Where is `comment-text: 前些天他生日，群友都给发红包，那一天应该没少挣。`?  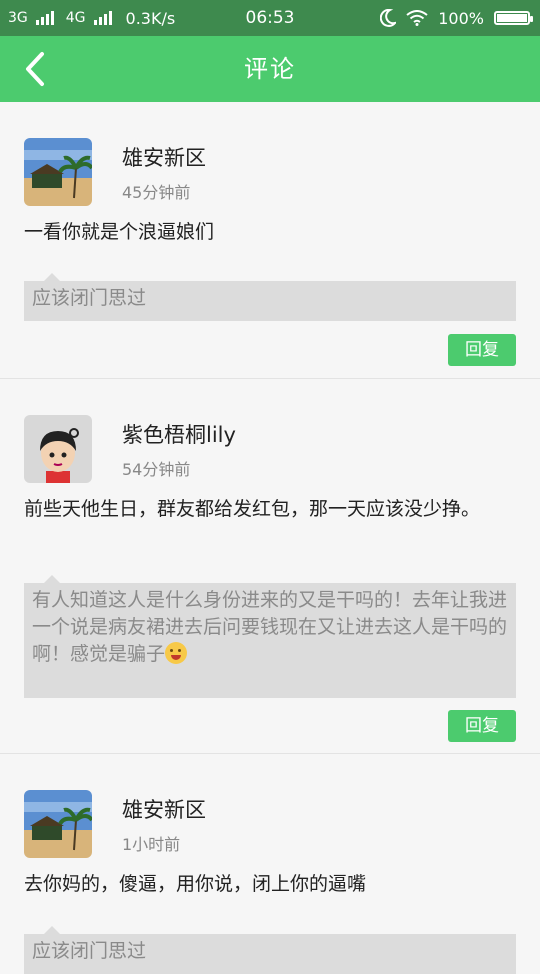
comment-text: 前些天他生日，群友都给发红包，那一天应该没少挣。 is located at coordinates (252, 509).